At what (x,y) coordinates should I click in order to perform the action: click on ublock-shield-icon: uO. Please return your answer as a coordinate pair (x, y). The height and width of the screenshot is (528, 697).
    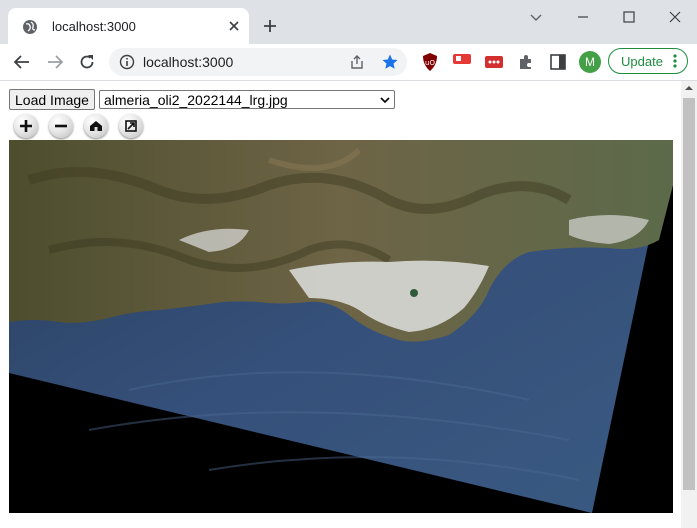
    Looking at the image, I should click on (430, 62).